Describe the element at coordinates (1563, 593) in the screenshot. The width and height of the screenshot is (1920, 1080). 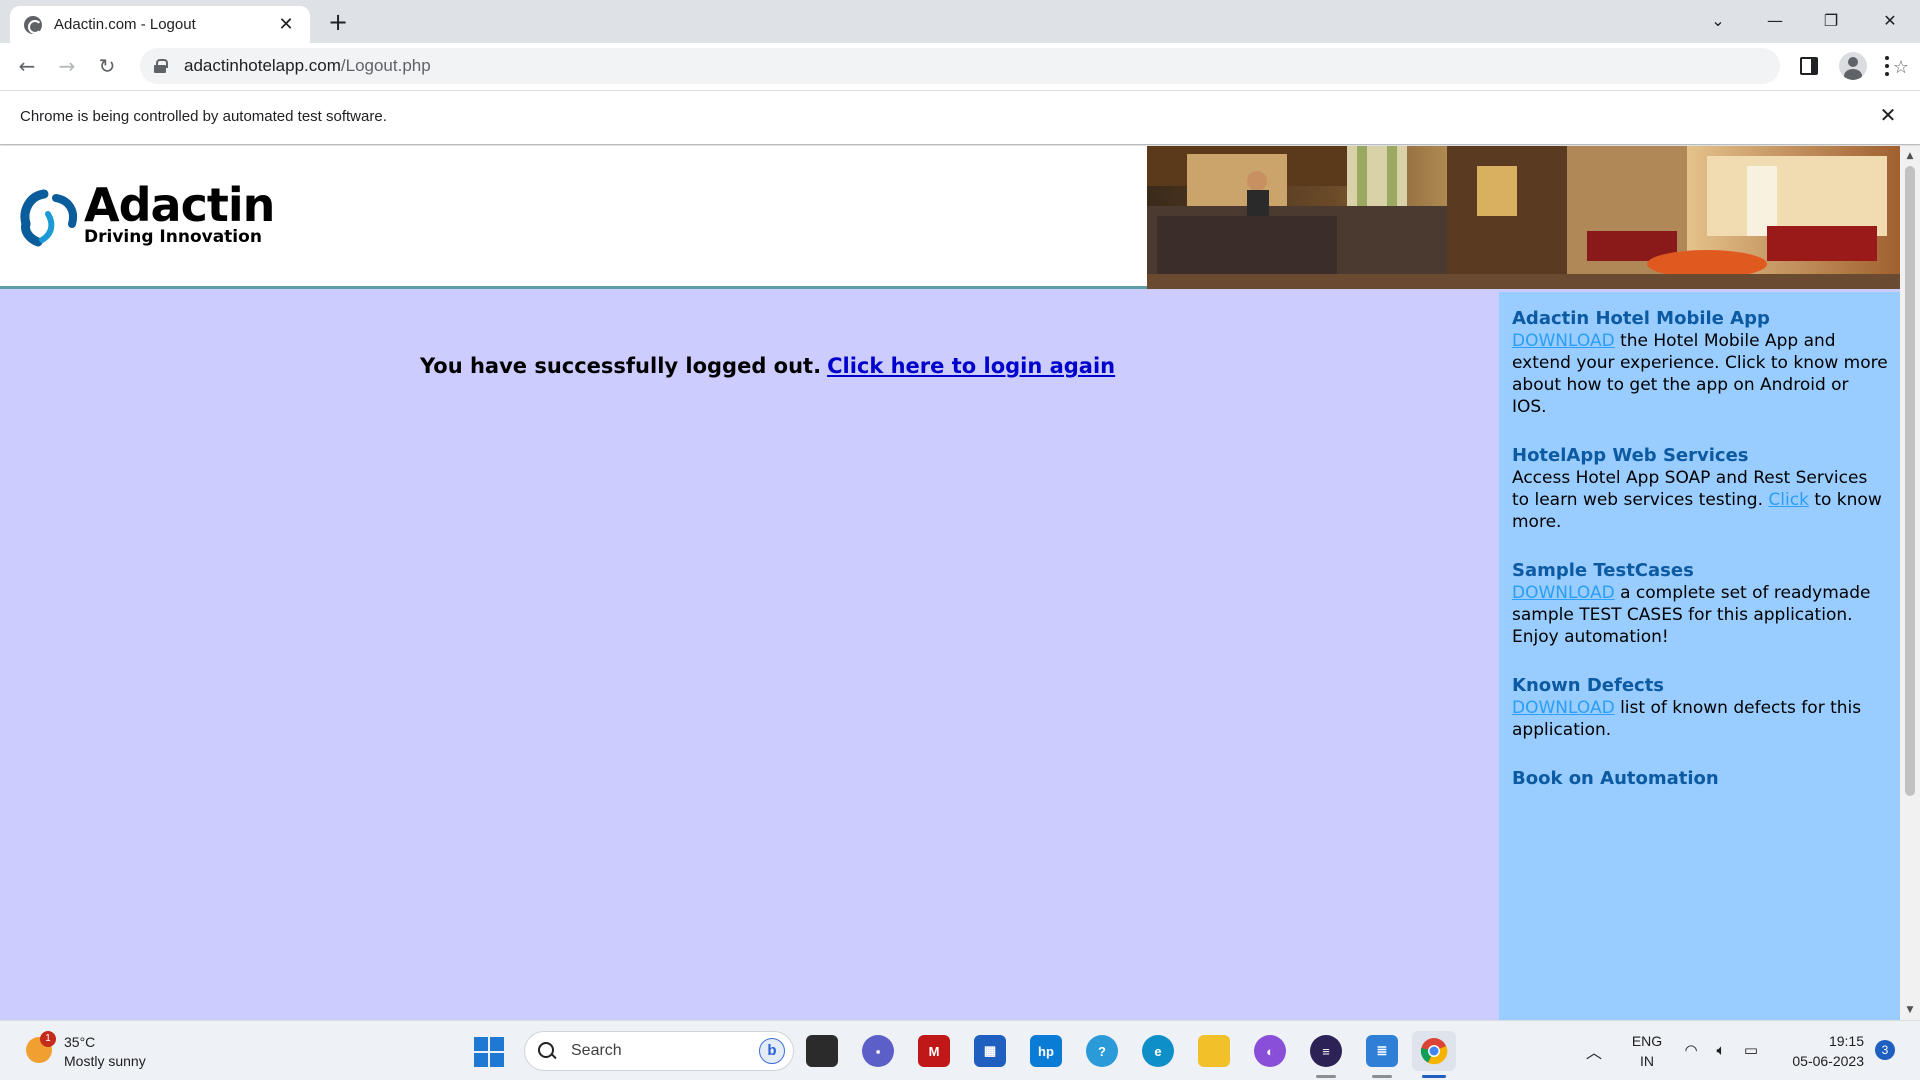
I see `test-cases-download-link: DOWNLOAD` at that location.